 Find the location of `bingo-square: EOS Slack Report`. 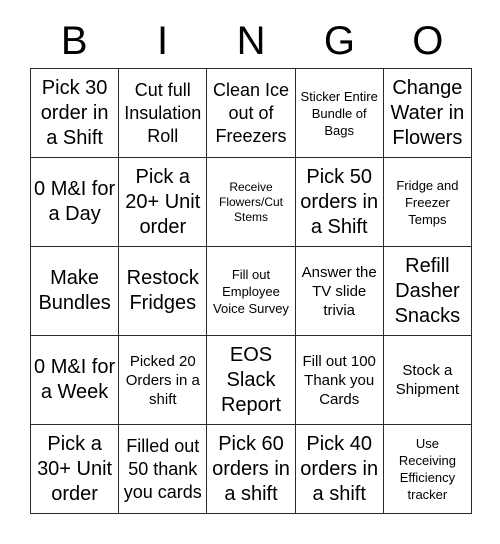

bingo-square: EOS Slack Report is located at coordinates (251, 380).